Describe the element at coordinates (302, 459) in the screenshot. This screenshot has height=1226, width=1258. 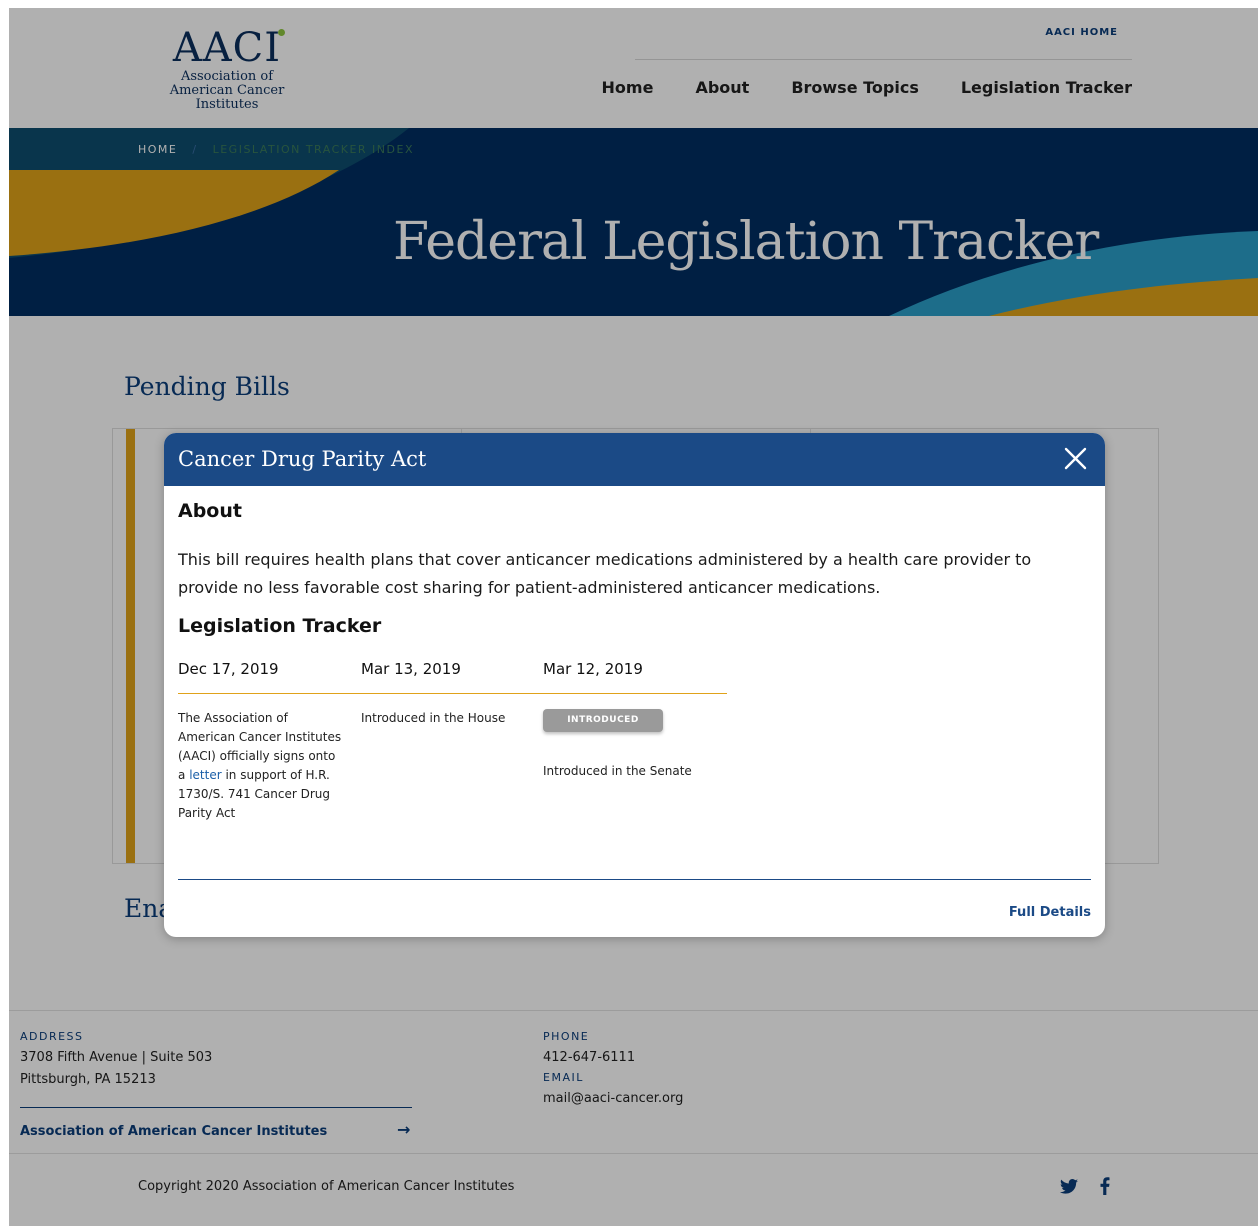
I see `modal-title: Cancer Drug Parity Act` at that location.